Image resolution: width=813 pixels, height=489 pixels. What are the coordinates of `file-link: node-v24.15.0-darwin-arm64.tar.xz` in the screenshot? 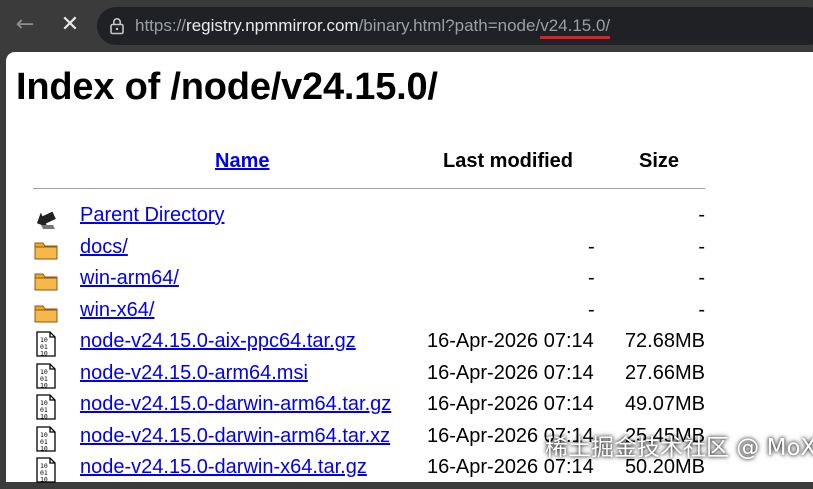 It's located at (235, 436).